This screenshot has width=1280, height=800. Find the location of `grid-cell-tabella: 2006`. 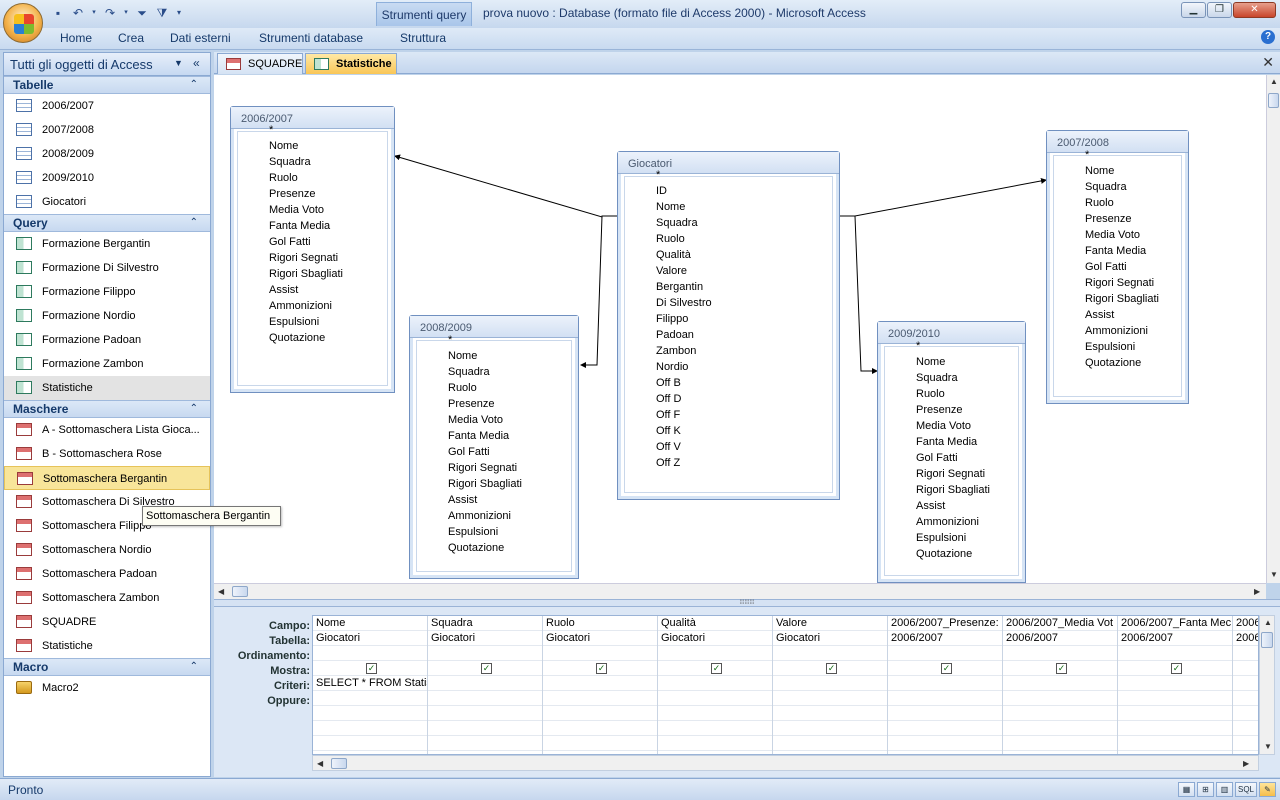

grid-cell-tabella: 2006 is located at coordinates (1245, 638).